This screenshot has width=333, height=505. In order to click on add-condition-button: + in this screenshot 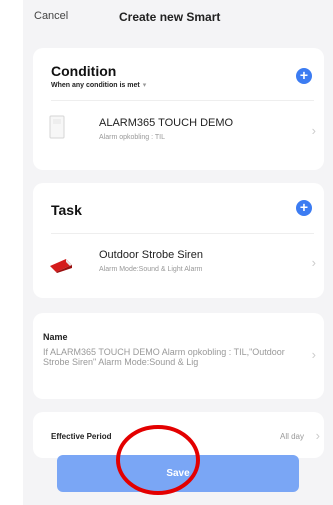, I will do `click(304, 76)`.